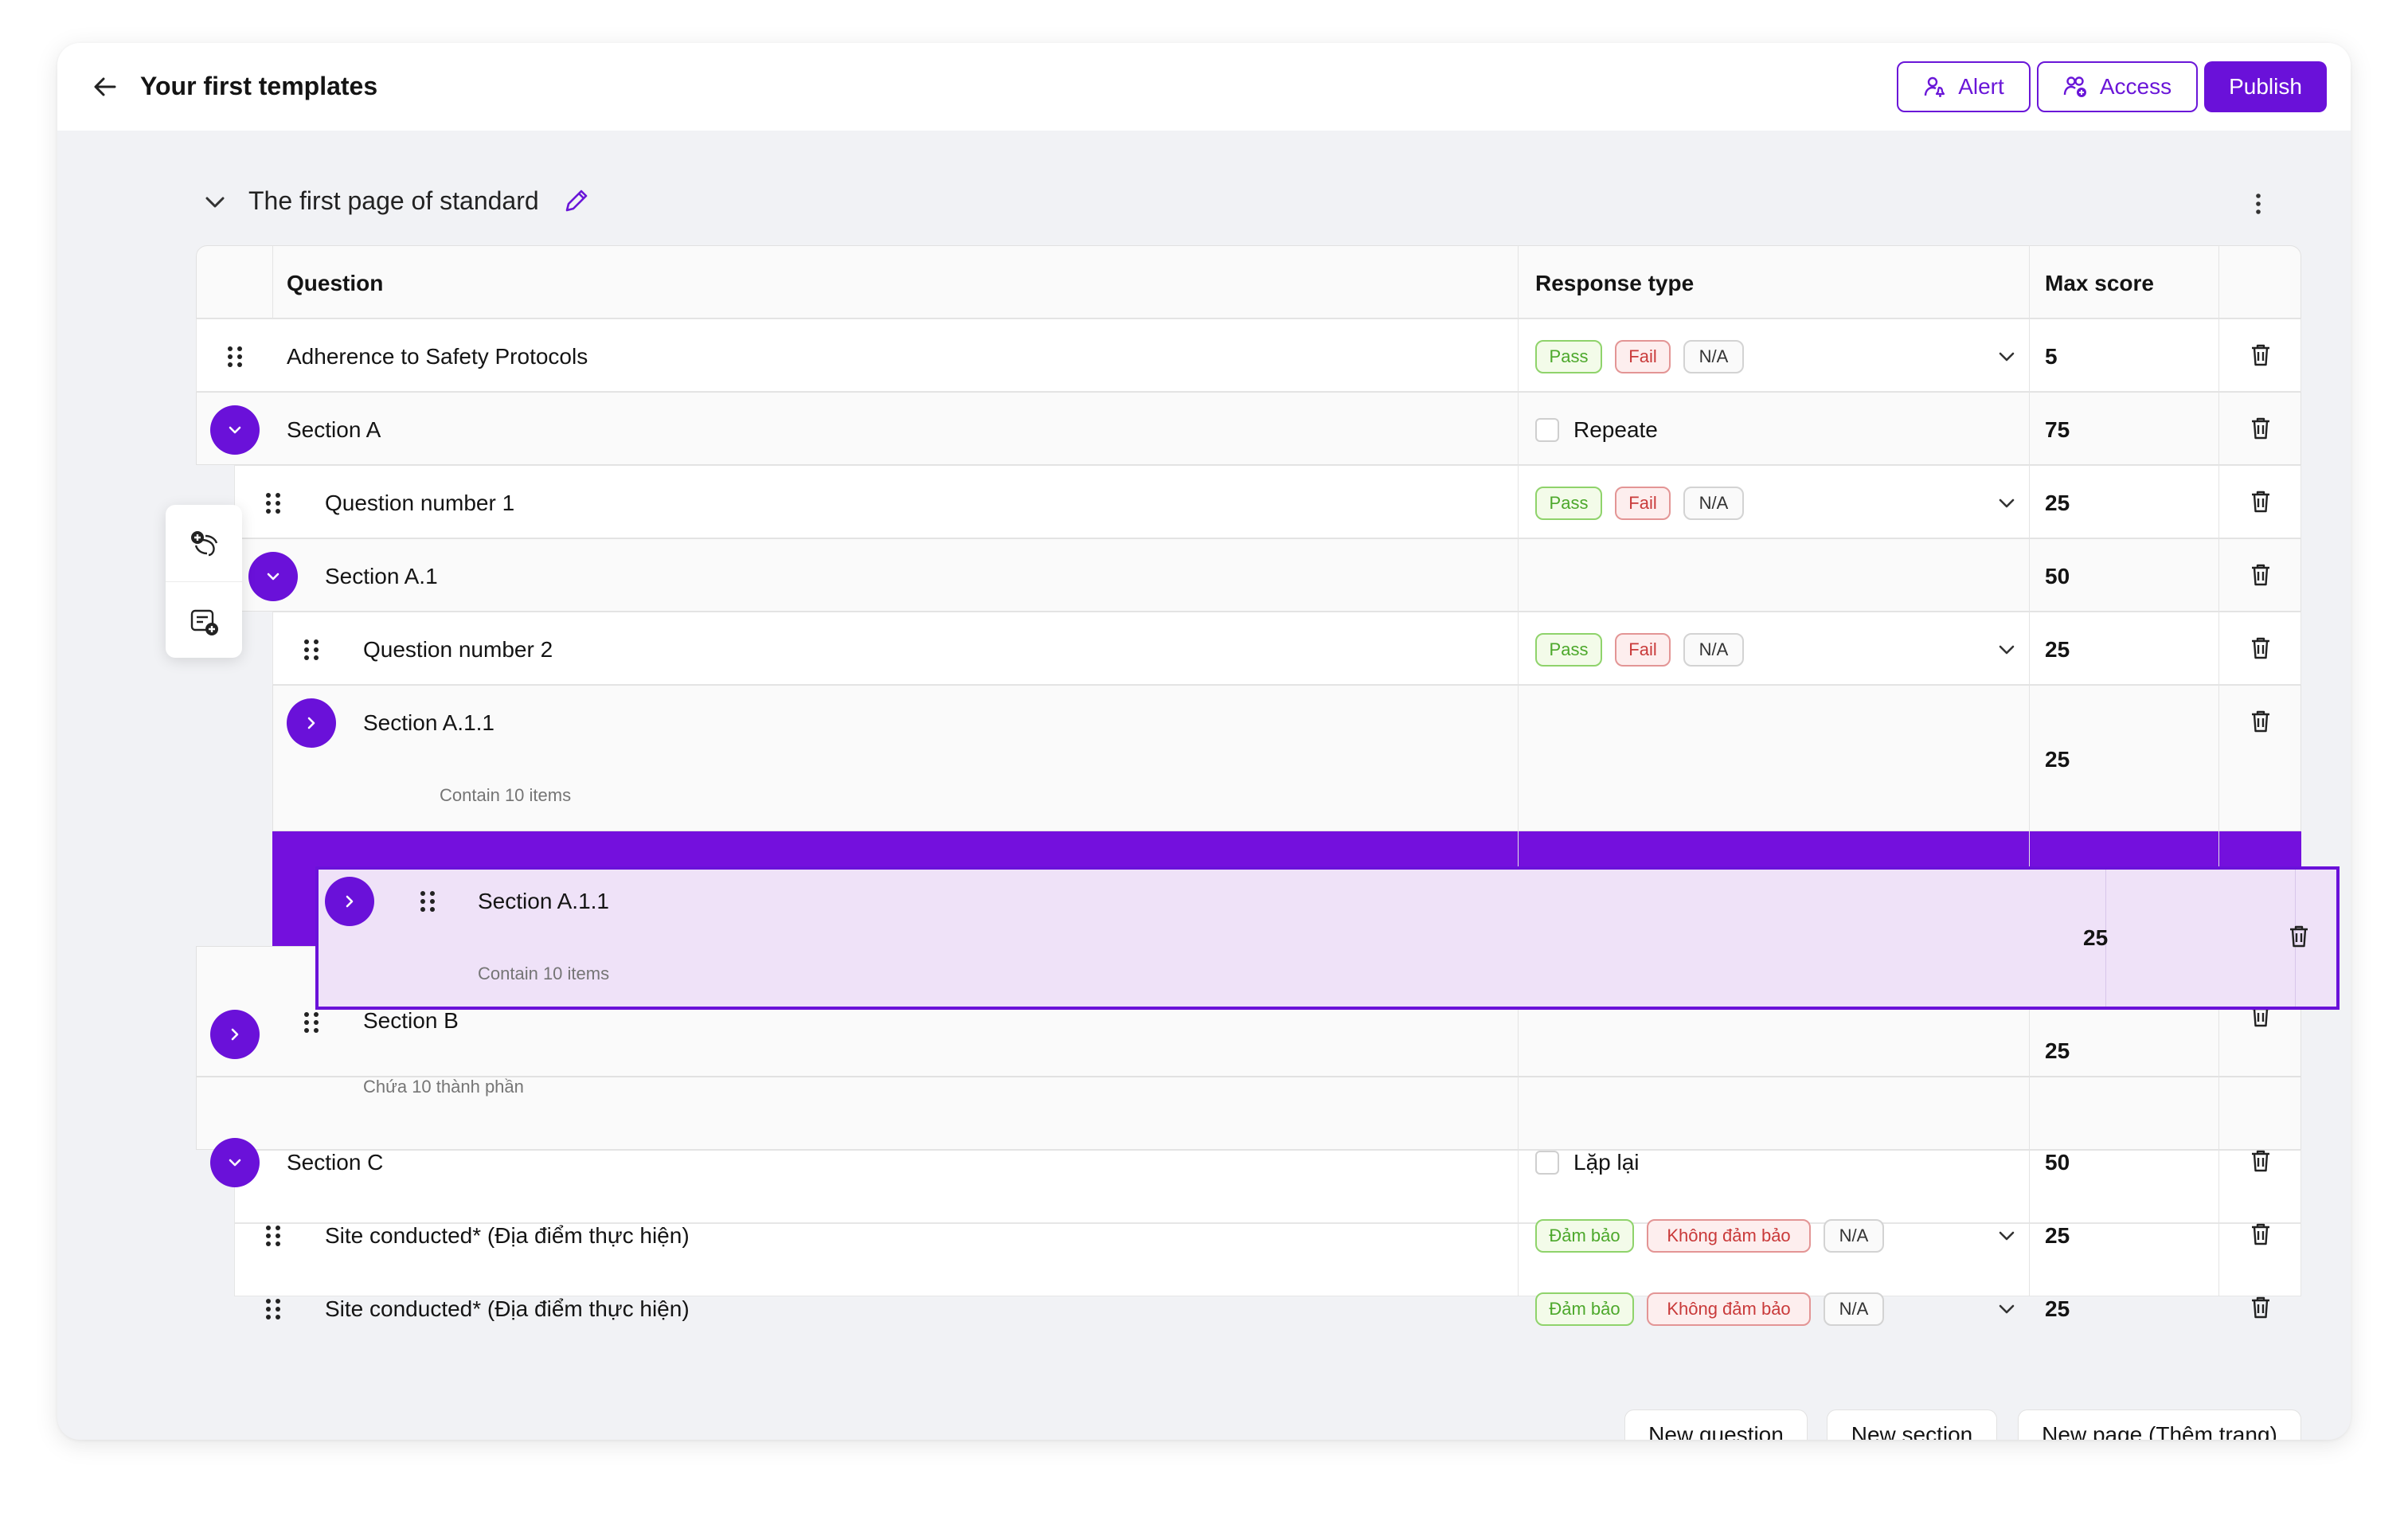  Describe the element at coordinates (1615, 283) in the screenshot. I see `column-header-response-type: Response type` at that location.